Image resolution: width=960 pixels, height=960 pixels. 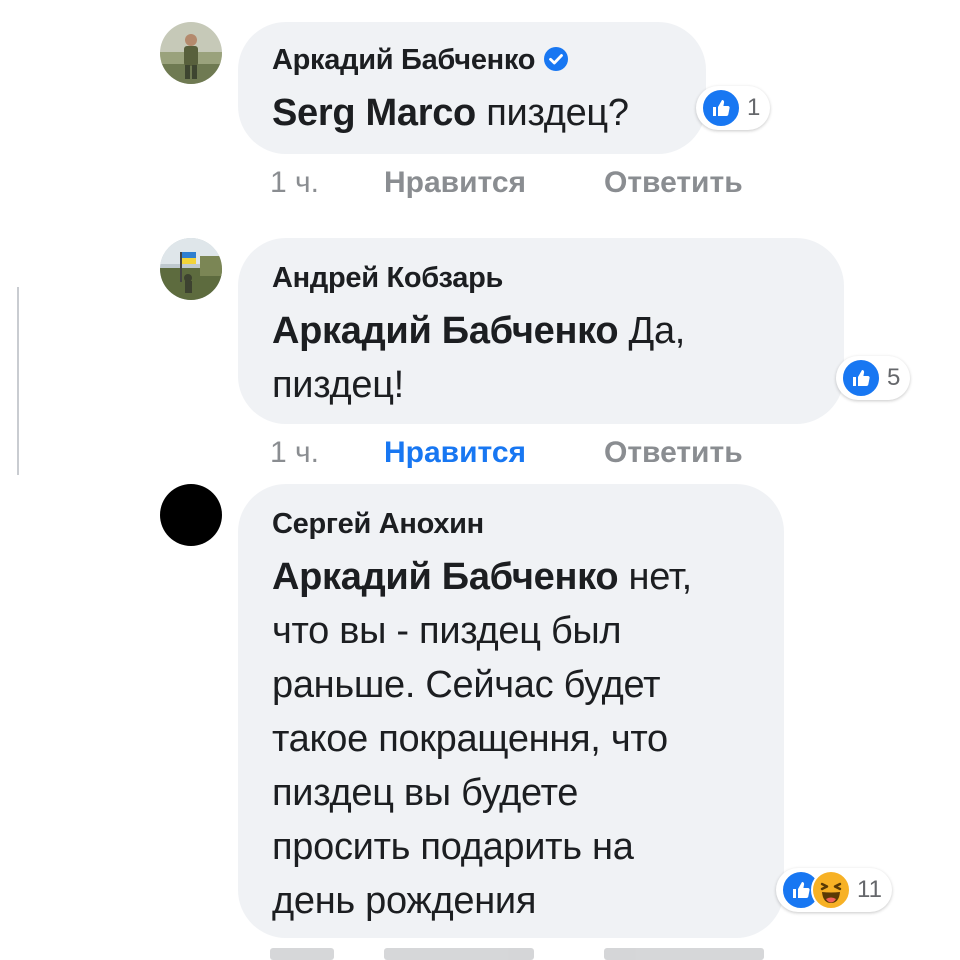 I want to click on reaction-summary: 11, so click(x=834, y=890).